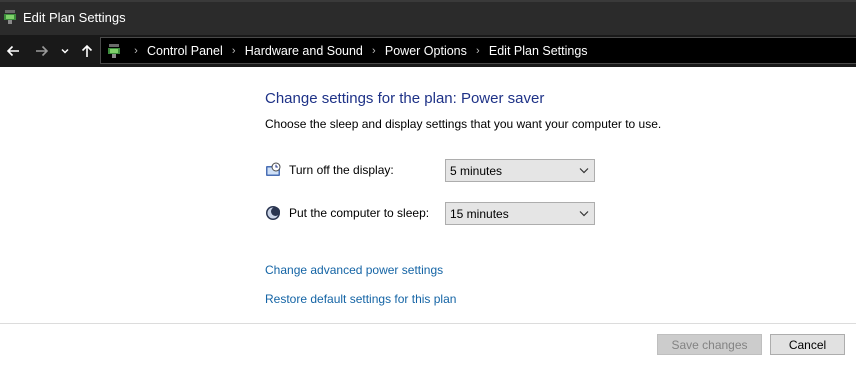 Image resolution: width=856 pixels, height=385 pixels. I want to click on display-timer-icon, so click(273, 169).